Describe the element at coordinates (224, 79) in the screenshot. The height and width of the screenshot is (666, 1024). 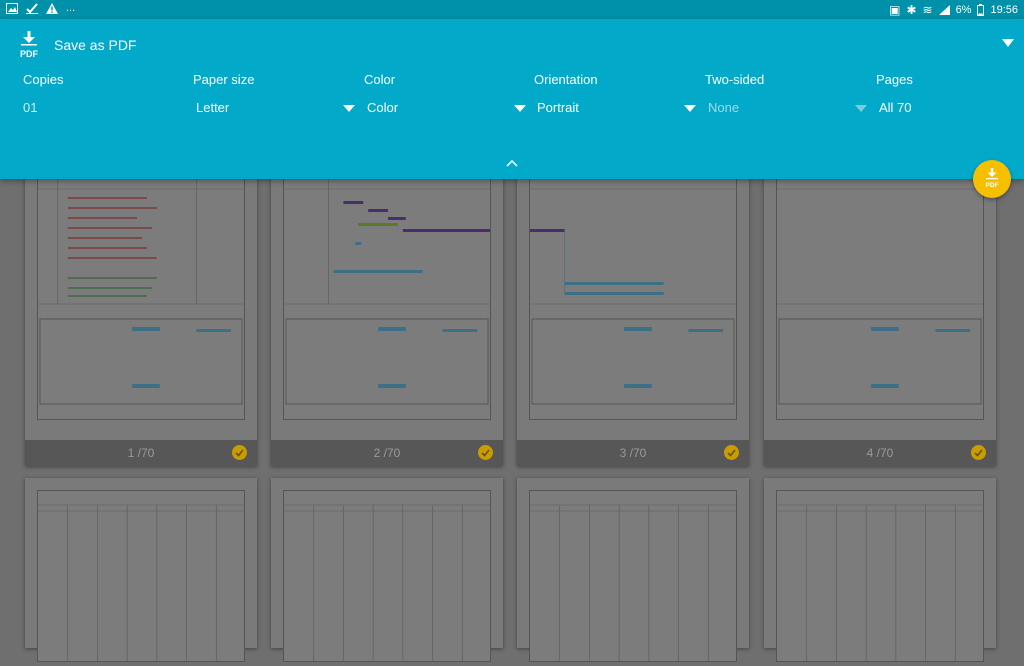
I see `paper-size-label: Paper size` at that location.